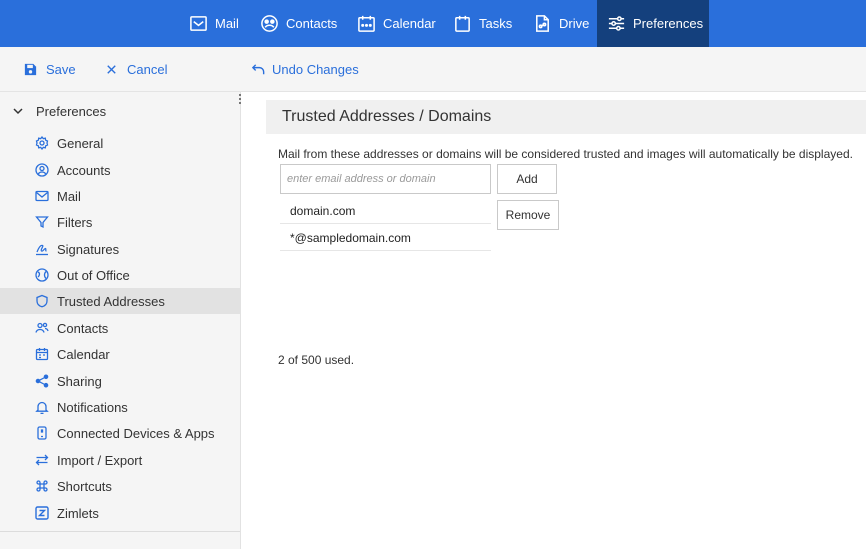 The image size is (866, 549). What do you see at coordinates (83, 354) in the screenshot?
I see `sidebar-item-label: Calendar` at bounding box center [83, 354].